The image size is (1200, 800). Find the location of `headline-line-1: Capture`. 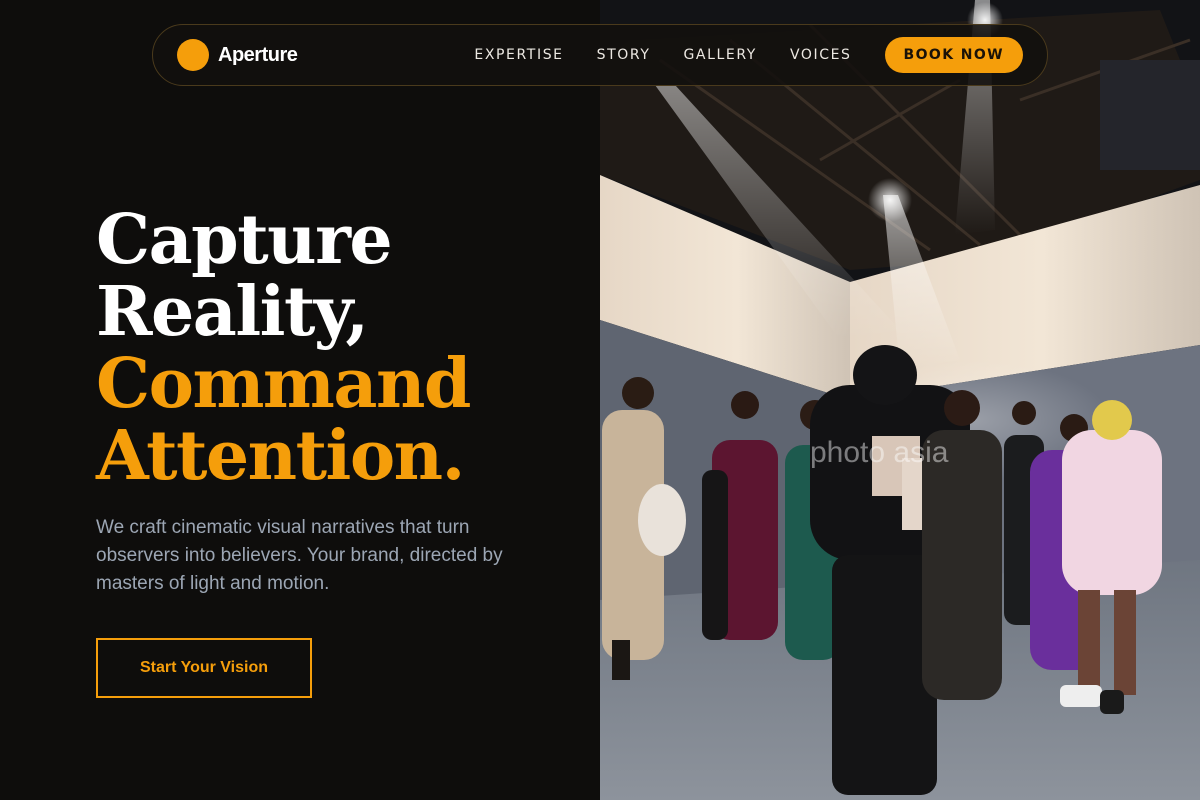

headline-line-1: Capture is located at coordinates (244, 240).